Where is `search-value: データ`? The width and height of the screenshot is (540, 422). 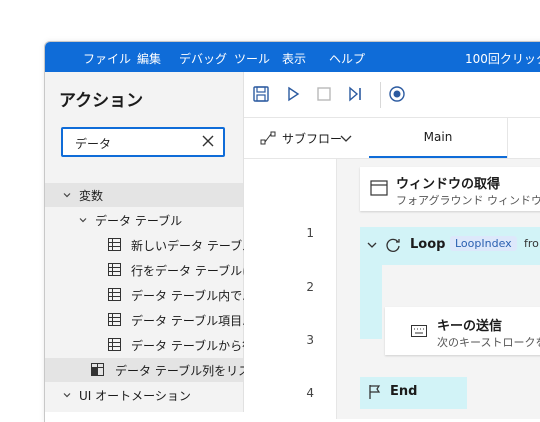
search-value: データ is located at coordinates (93, 144).